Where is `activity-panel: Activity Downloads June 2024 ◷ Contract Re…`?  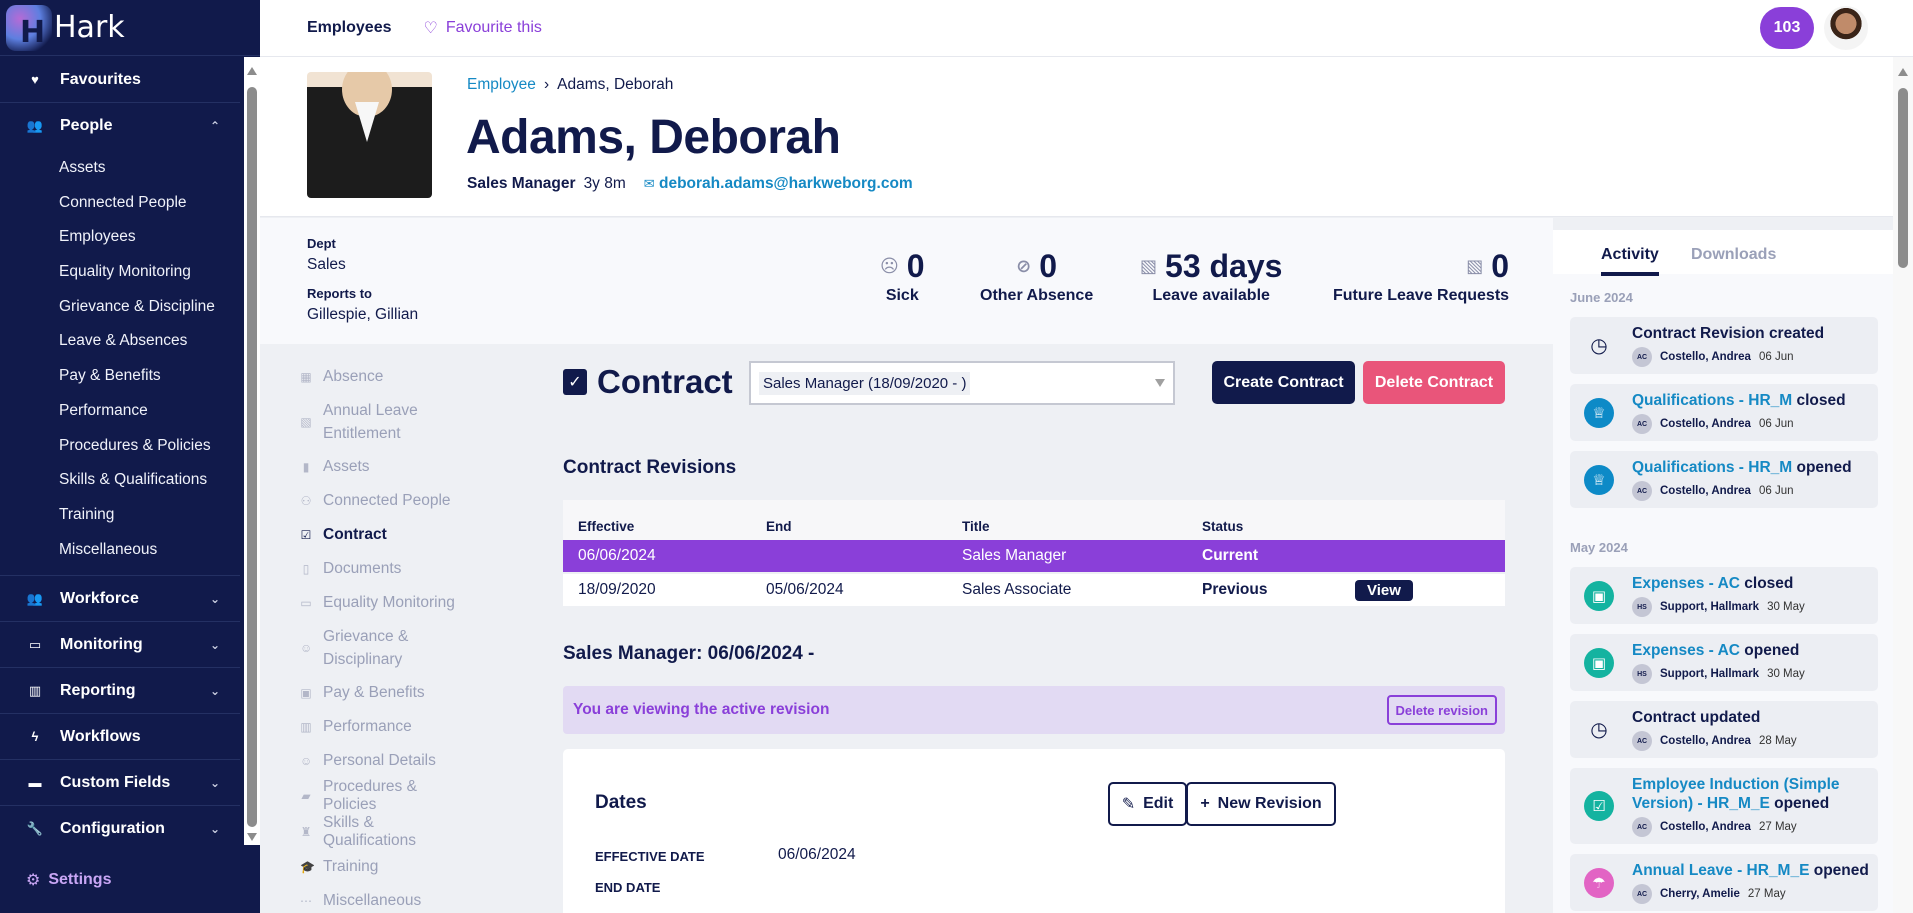
activity-panel: Activity Downloads June 2024 ◷ Contract Re… is located at coordinates (1723, 571).